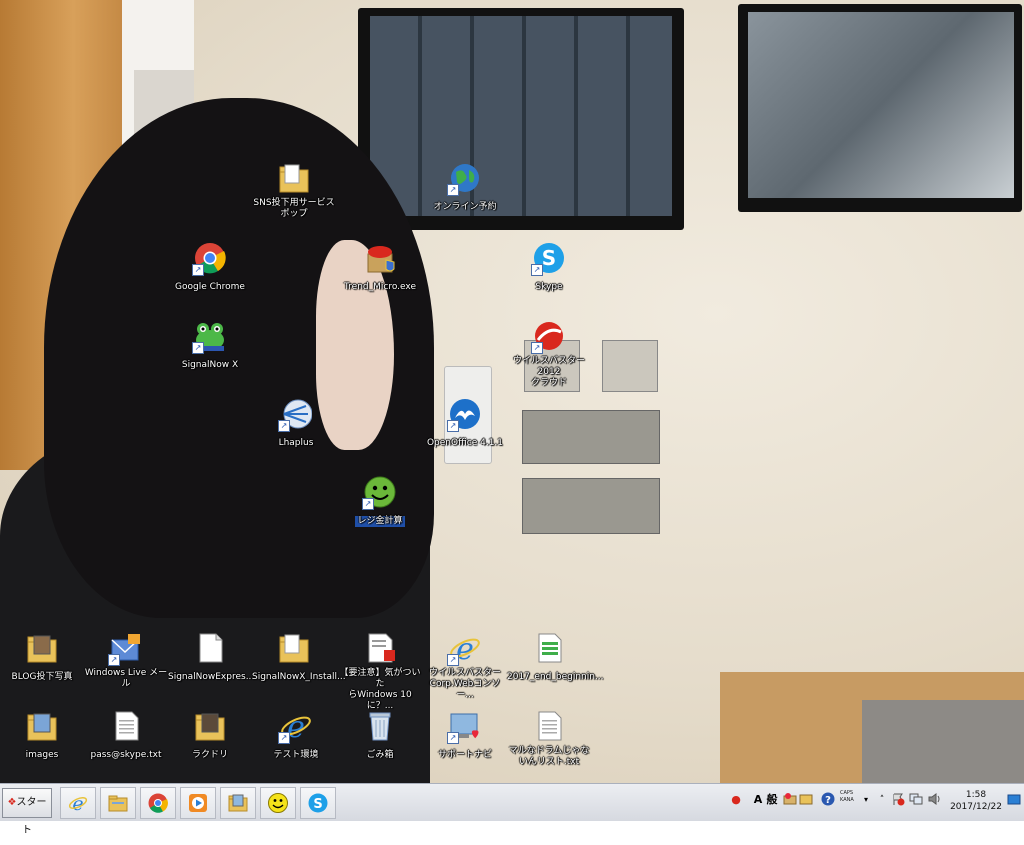 This screenshot has width=1024, height=845. I want to click on network-icon, so click(916, 800).